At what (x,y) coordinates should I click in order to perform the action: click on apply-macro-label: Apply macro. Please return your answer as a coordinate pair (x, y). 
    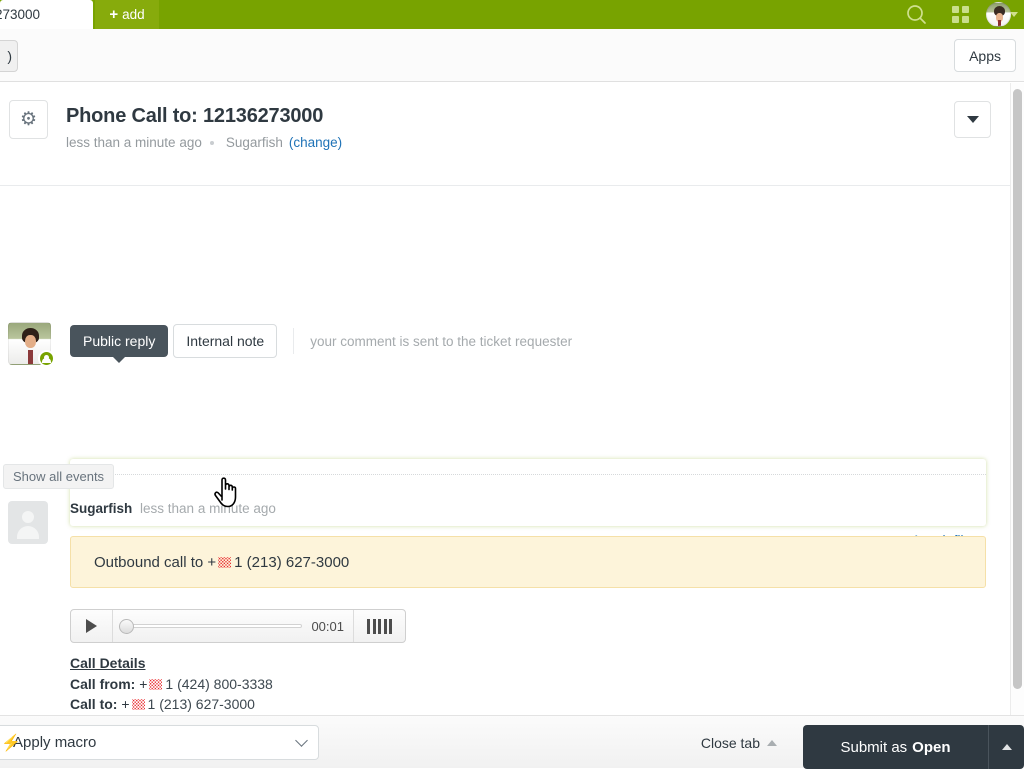
    Looking at the image, I should click on (155, 742).